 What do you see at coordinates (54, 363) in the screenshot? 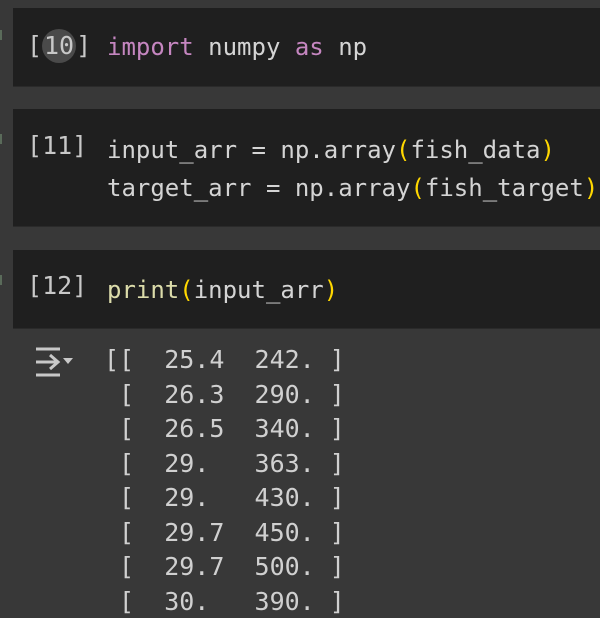
I see `output-toggle-icon` at bounding box center [54, 363].